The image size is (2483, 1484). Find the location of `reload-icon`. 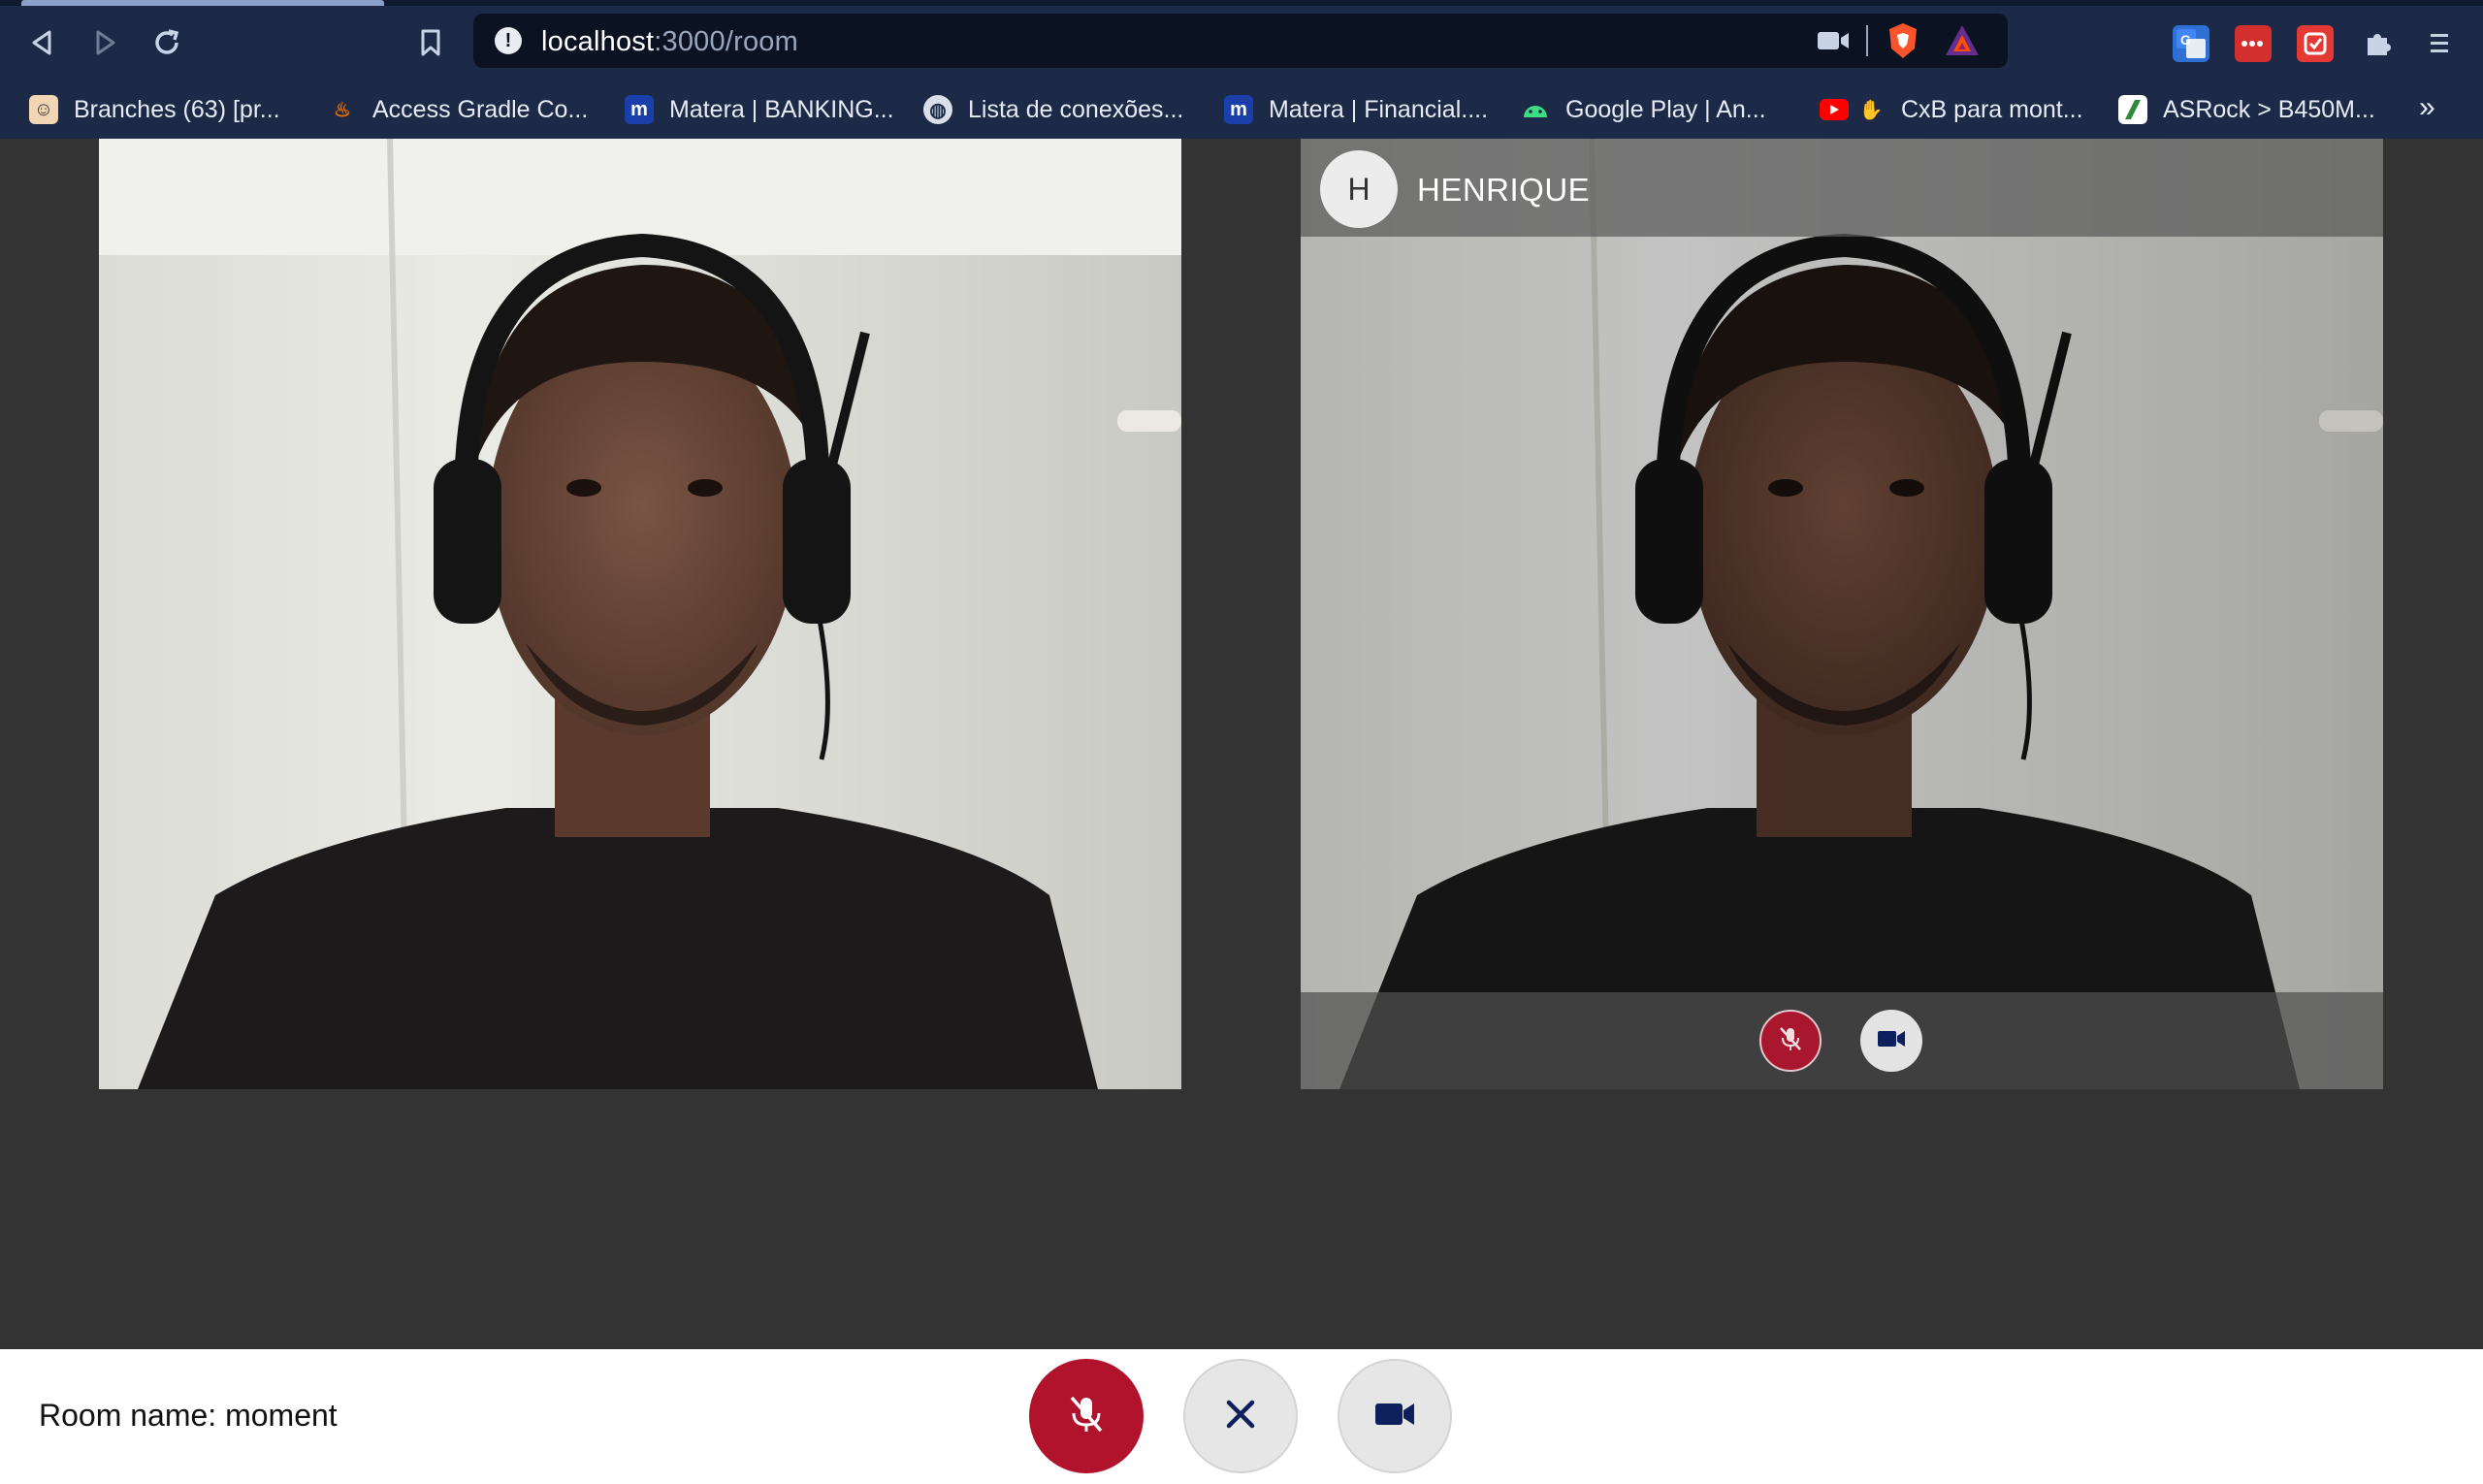

reload-icon is located at coordinates (167, 42).